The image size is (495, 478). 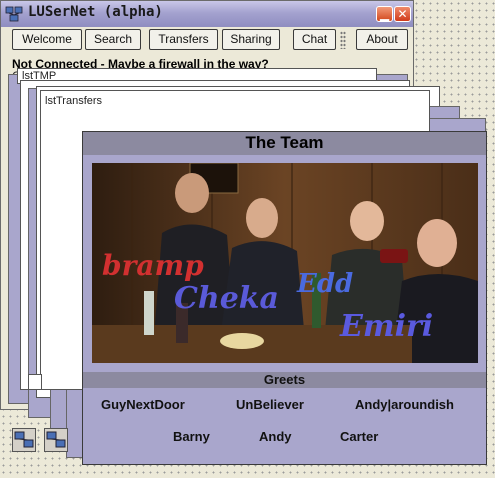 I want to click on greets-bar: Greets, so click(x=284, y=380).